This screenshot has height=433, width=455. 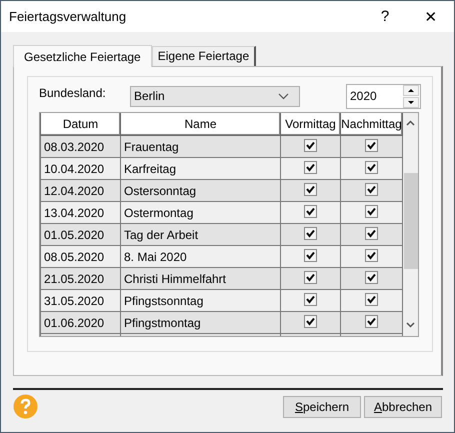 I want to click on spin-down-icon, so click(x=411, y=102).